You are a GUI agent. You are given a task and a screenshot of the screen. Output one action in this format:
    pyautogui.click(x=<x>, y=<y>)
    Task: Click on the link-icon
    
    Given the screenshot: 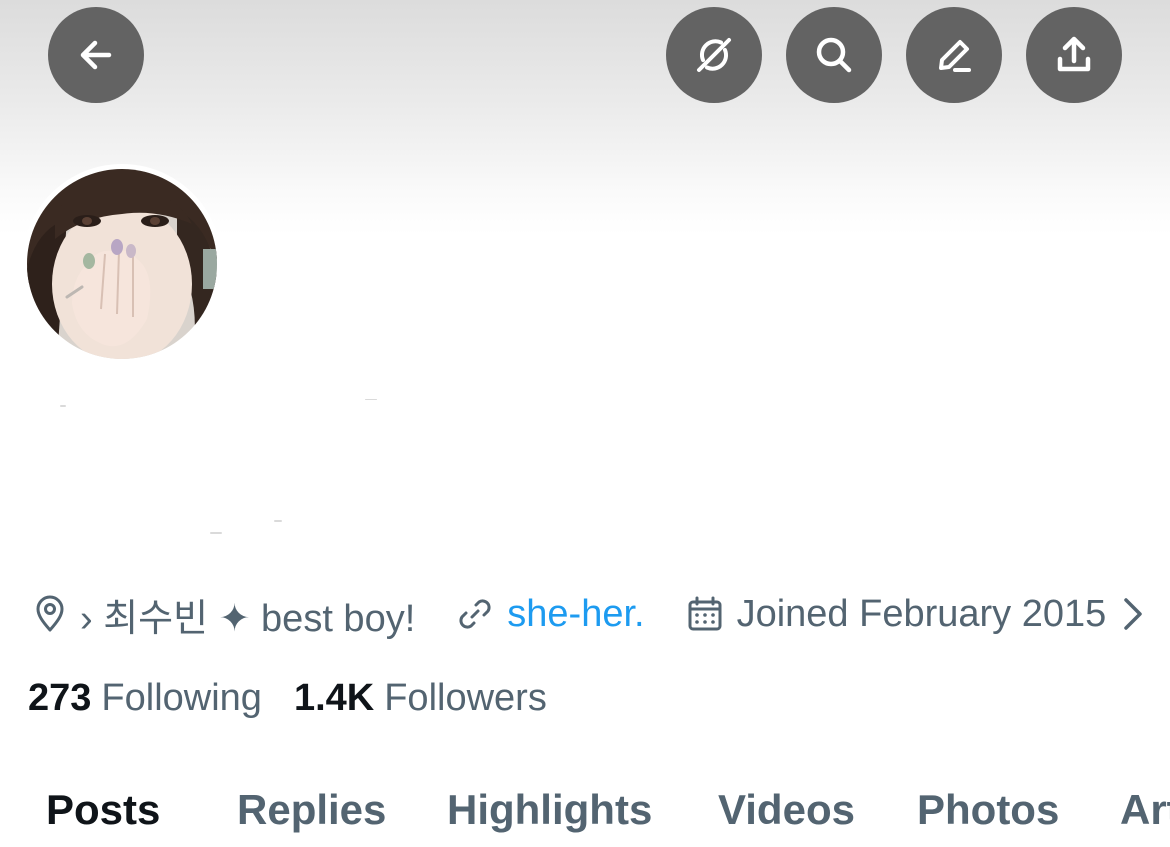 What is the action you would take?
    pyautogui.click(x=475, y=614)
    